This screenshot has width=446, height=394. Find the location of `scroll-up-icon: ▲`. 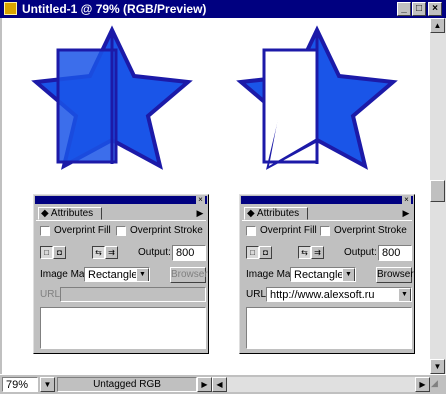

scroll-up-icon: ▲ is located at coordinates (437, 25).